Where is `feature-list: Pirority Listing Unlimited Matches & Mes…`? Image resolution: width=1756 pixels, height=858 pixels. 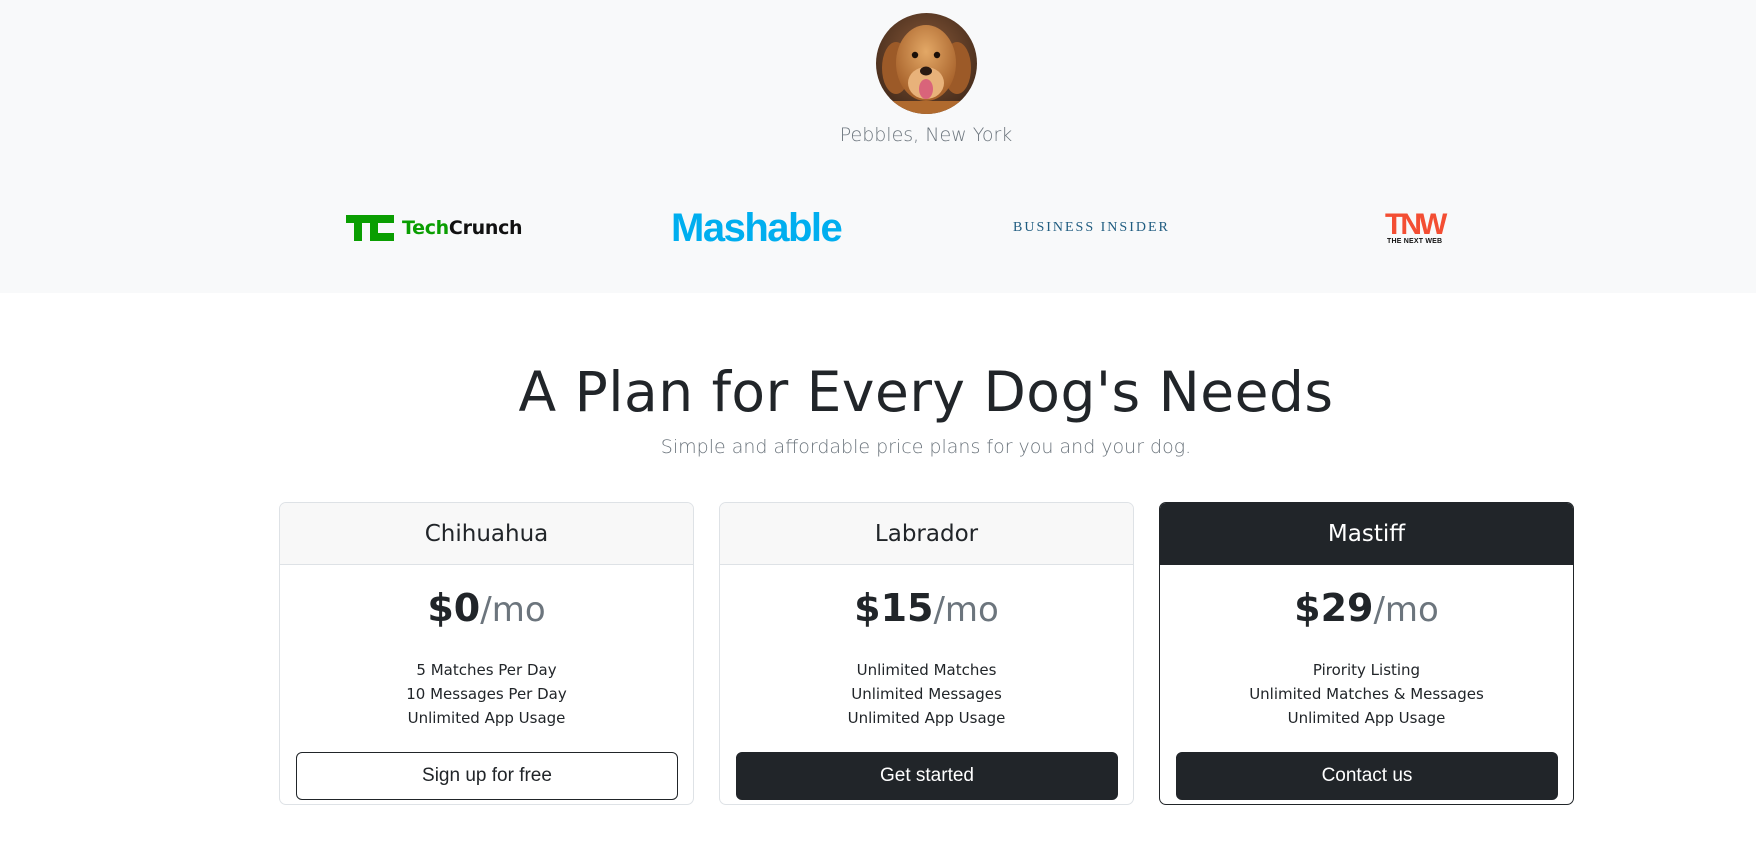
feature-list: Pirority Listing Unlimited Matches & Mes… is located at coordinates (1366, 694).